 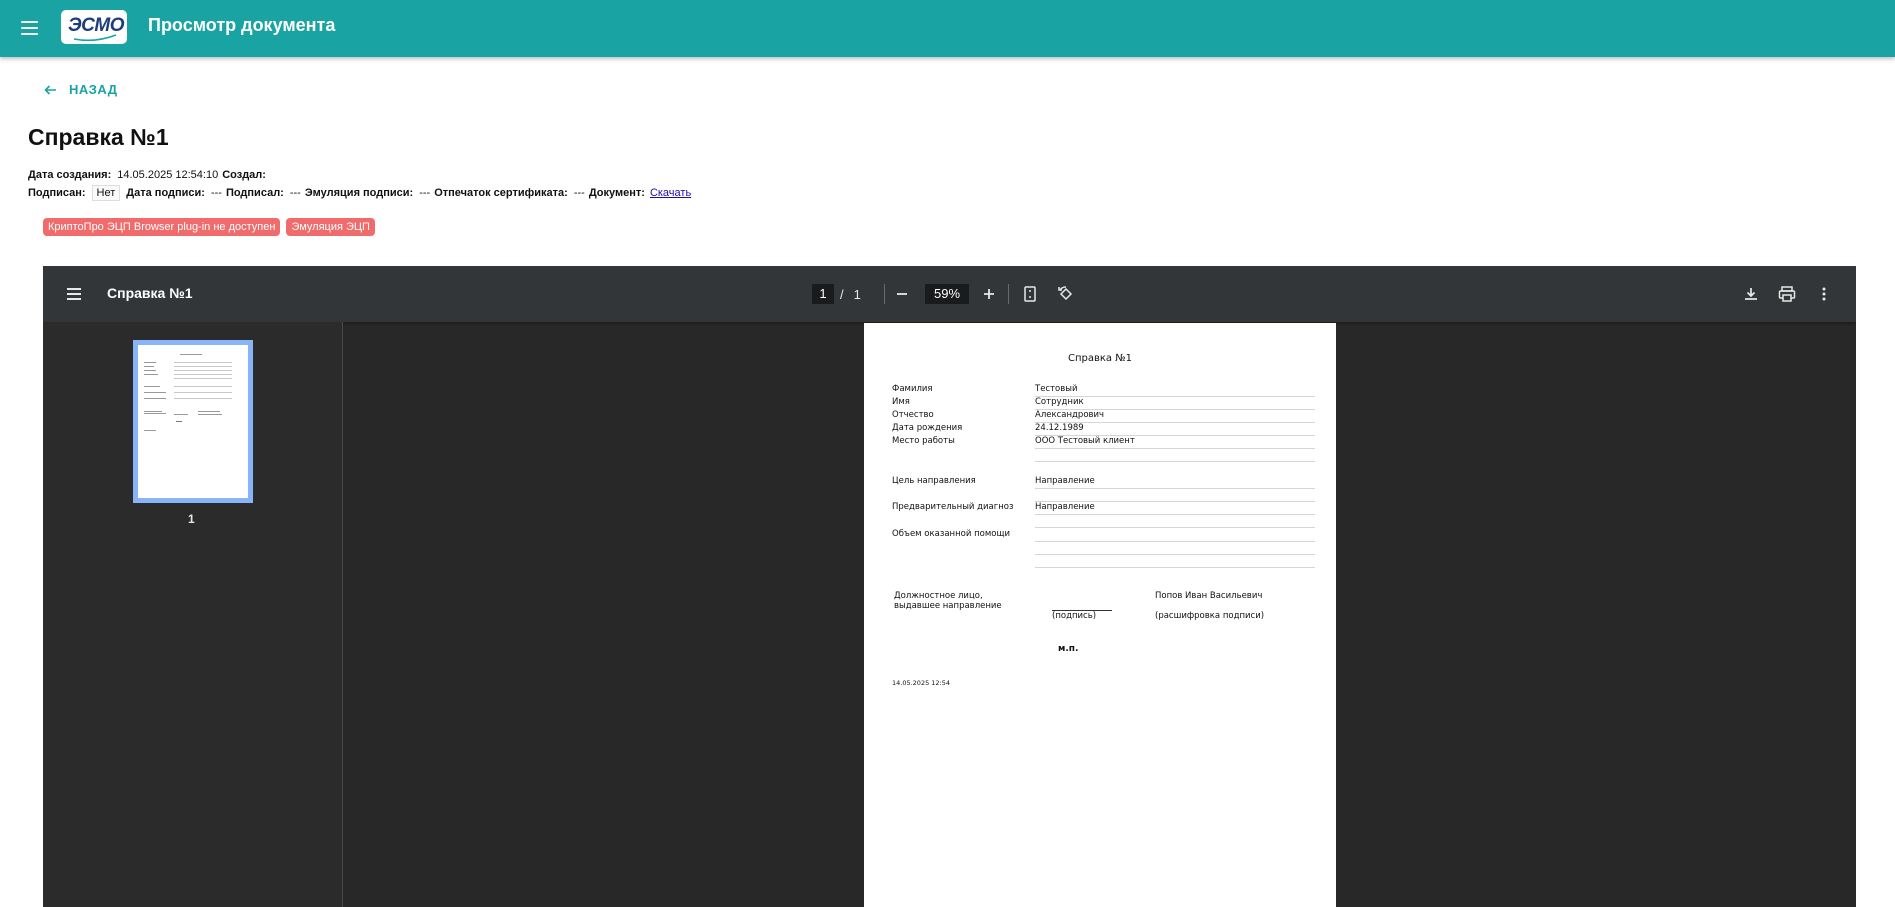 I want to click on more-vert-icon, so click(x=1824, y=294).